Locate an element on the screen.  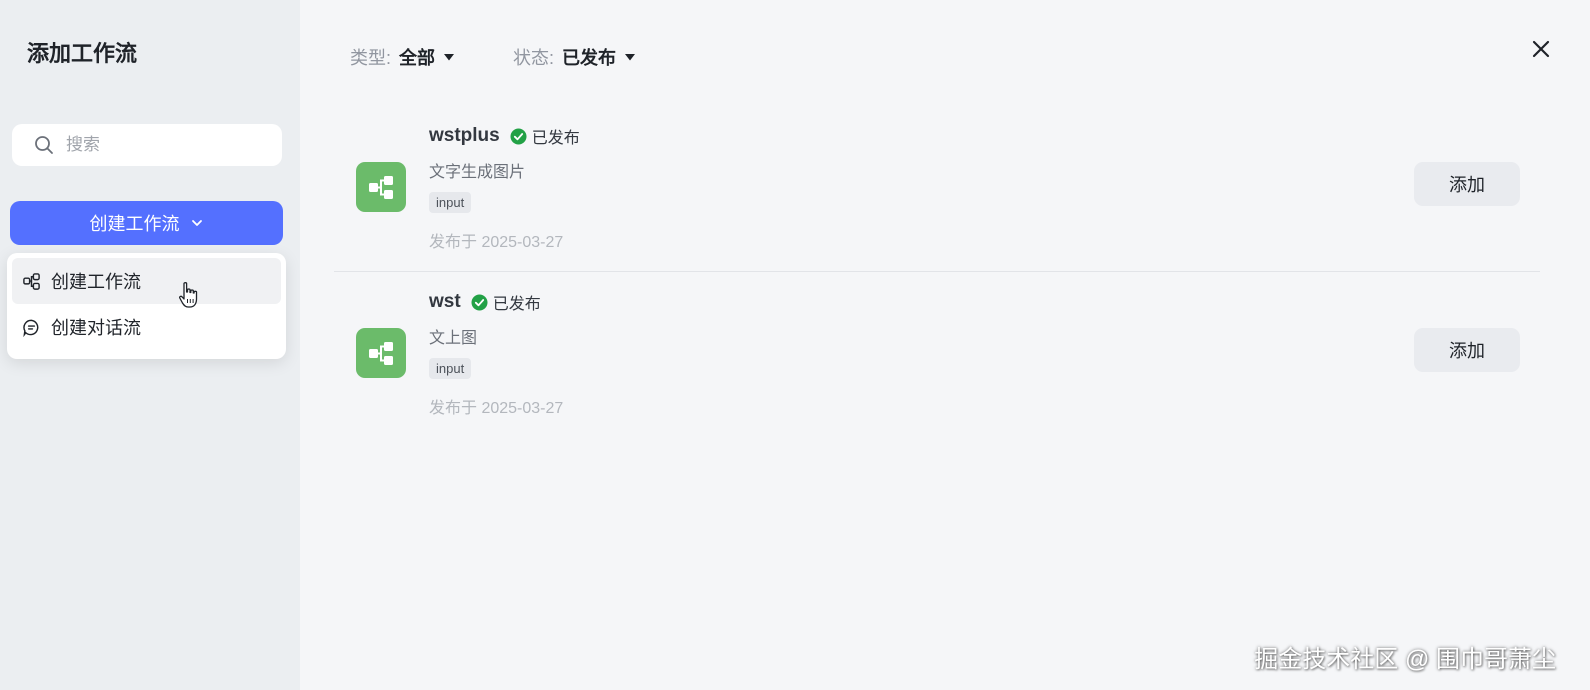
create-dropdown-menu: 创建工作流 创建对话流 is located at coordinates (146, 306).